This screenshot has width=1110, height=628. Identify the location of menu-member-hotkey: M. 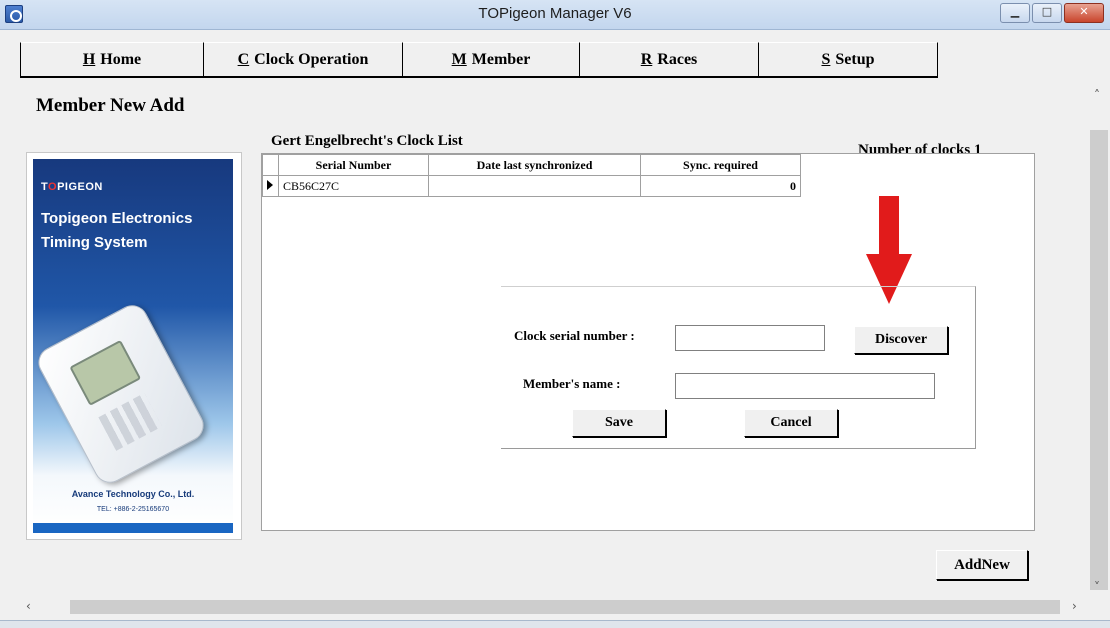
(459, 59).